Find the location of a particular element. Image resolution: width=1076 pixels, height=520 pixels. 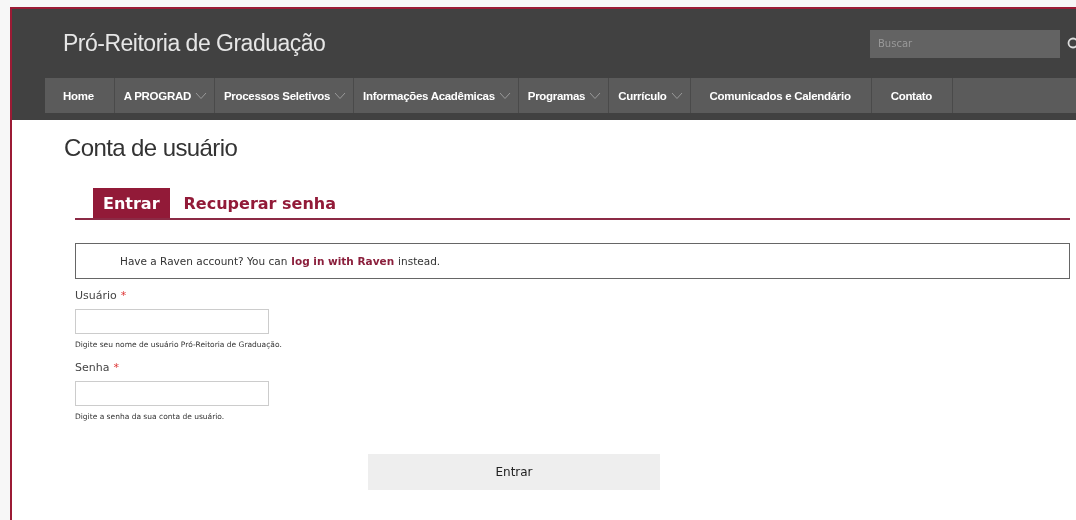

field-label: Usuário is located at coordinates (96, 296).